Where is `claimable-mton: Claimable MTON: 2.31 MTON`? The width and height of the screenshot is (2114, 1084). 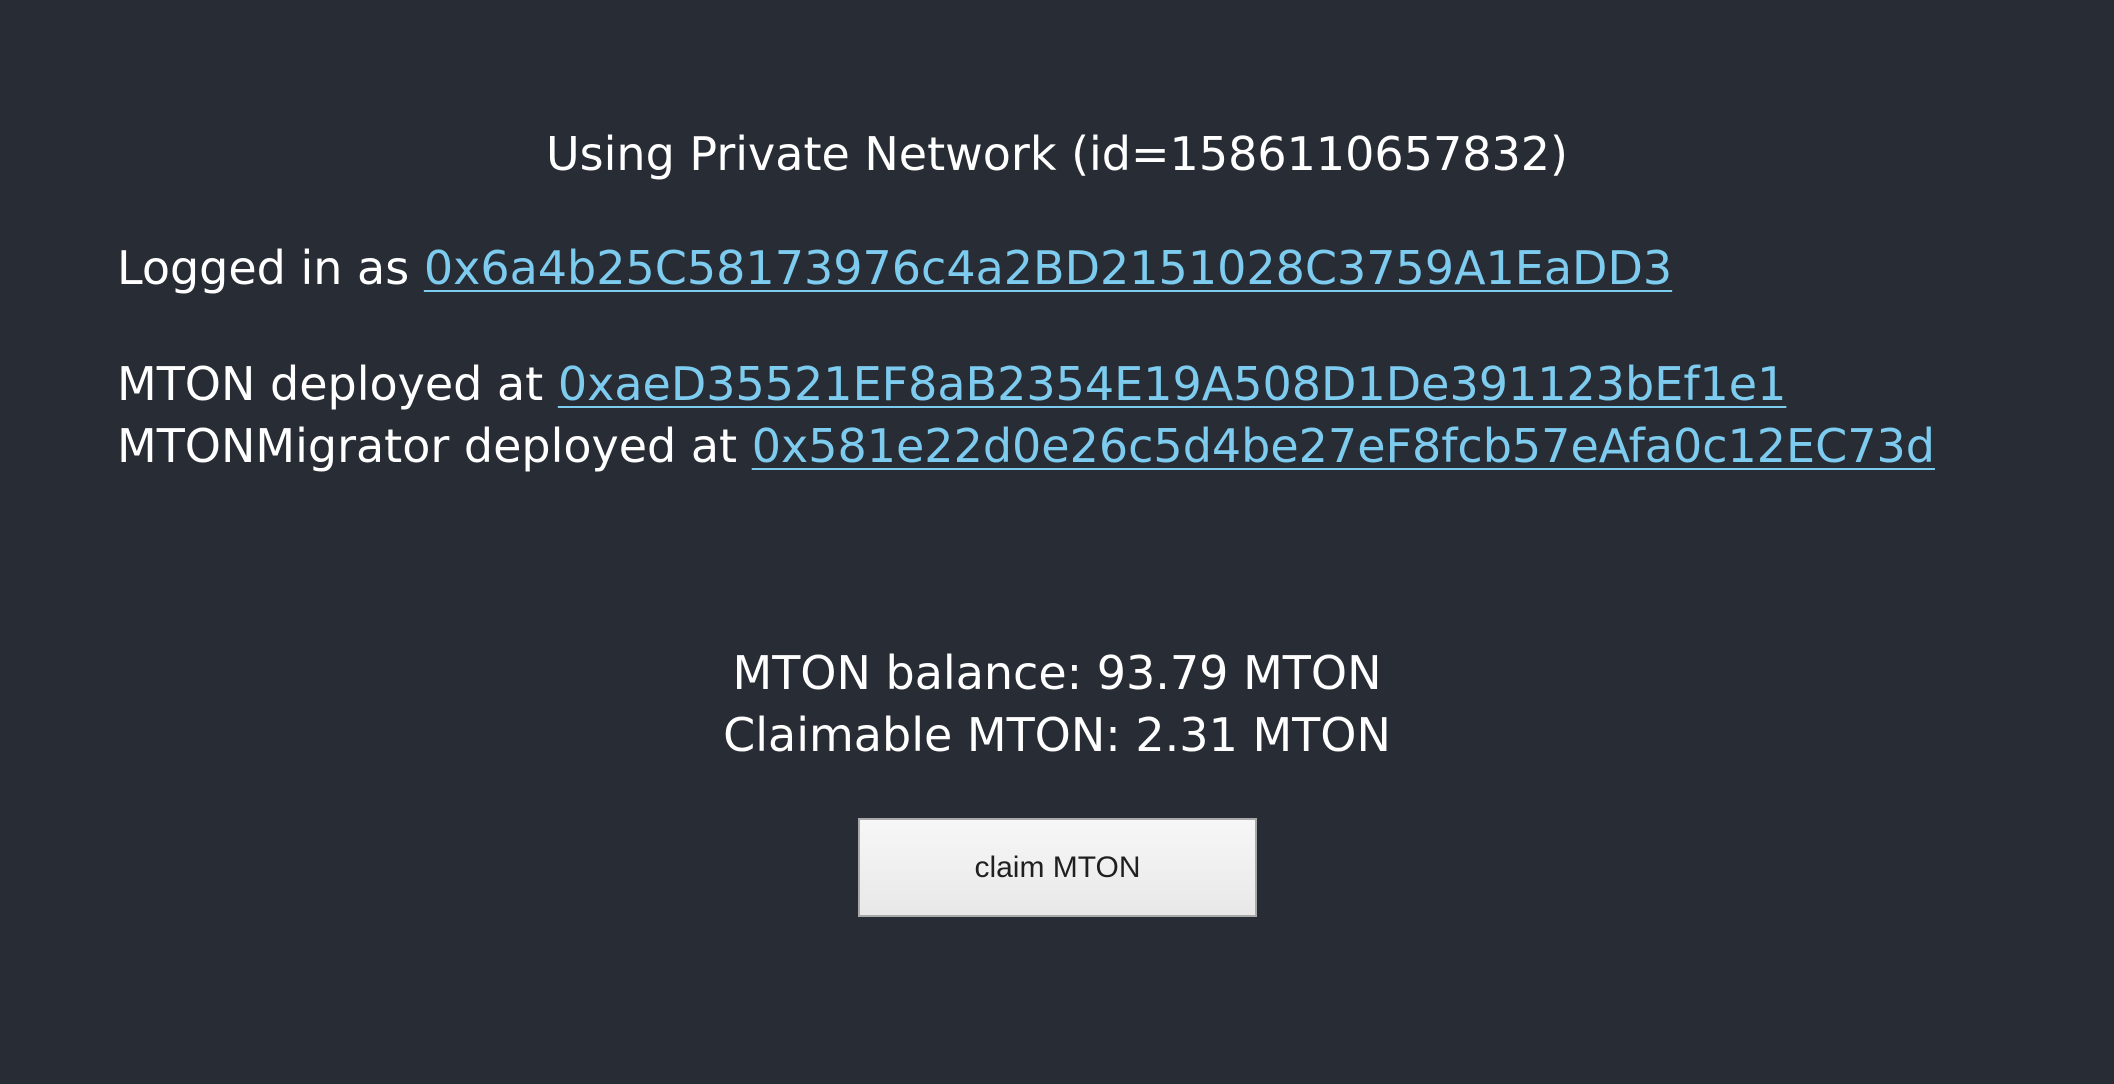 claimable-mton: Claimable MTON: 2.31 MTON is located at coordinates (1057, 735).